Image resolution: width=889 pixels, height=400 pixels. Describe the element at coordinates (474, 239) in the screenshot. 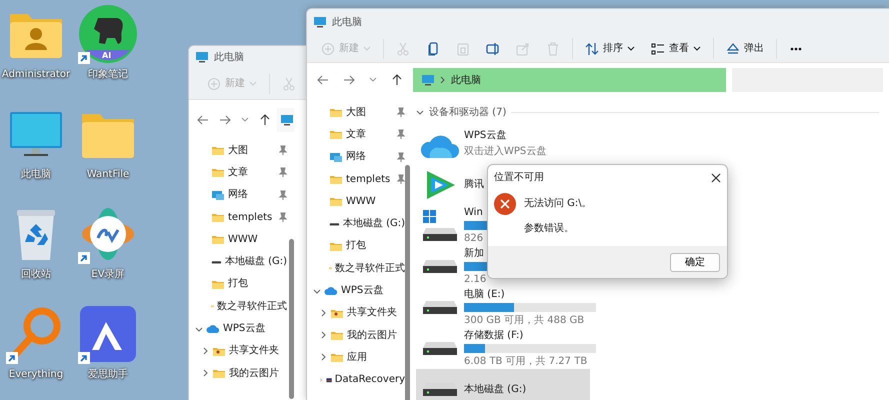

I see `drive-detail: 826` at that location.